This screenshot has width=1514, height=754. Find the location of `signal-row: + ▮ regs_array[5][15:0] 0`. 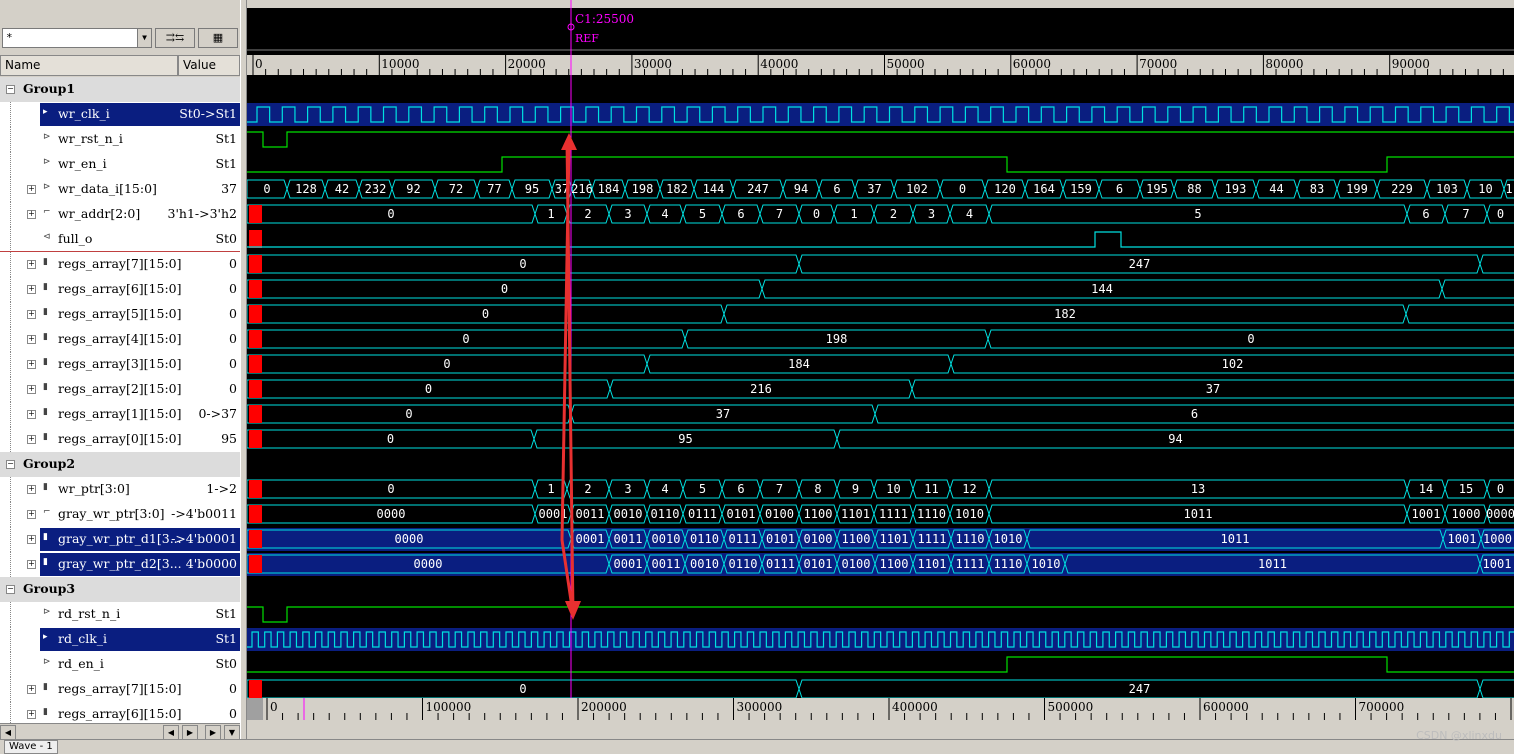

signal-row: + ▮ regs_array[5][15:0] 0 is located at coordinates (120, 314).